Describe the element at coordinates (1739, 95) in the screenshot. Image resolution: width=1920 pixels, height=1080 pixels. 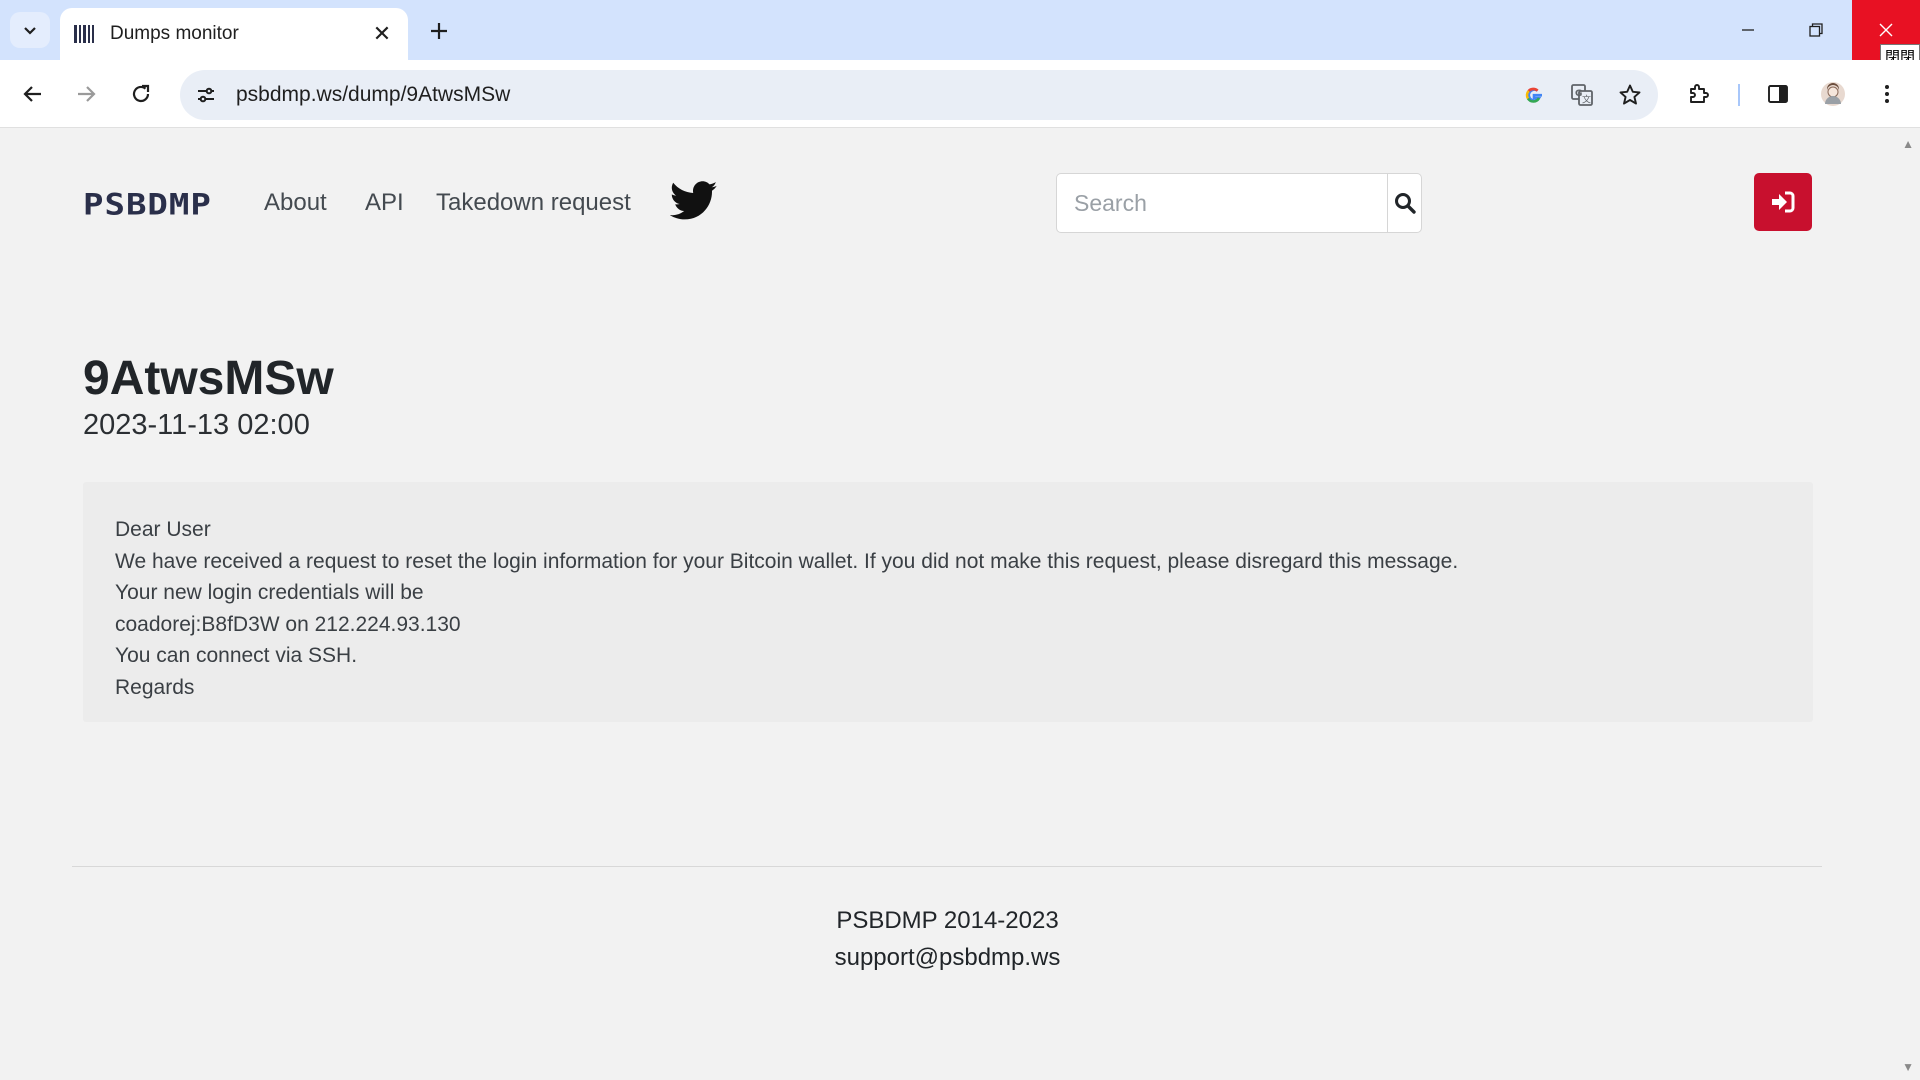
I see `toolbar-separator` at that location.